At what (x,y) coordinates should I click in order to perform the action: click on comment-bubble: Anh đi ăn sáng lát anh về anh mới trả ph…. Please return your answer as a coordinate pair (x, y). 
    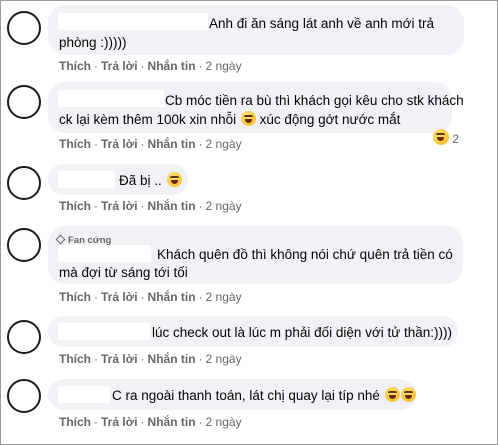
    Looking at the image, I should click on (256, 30).